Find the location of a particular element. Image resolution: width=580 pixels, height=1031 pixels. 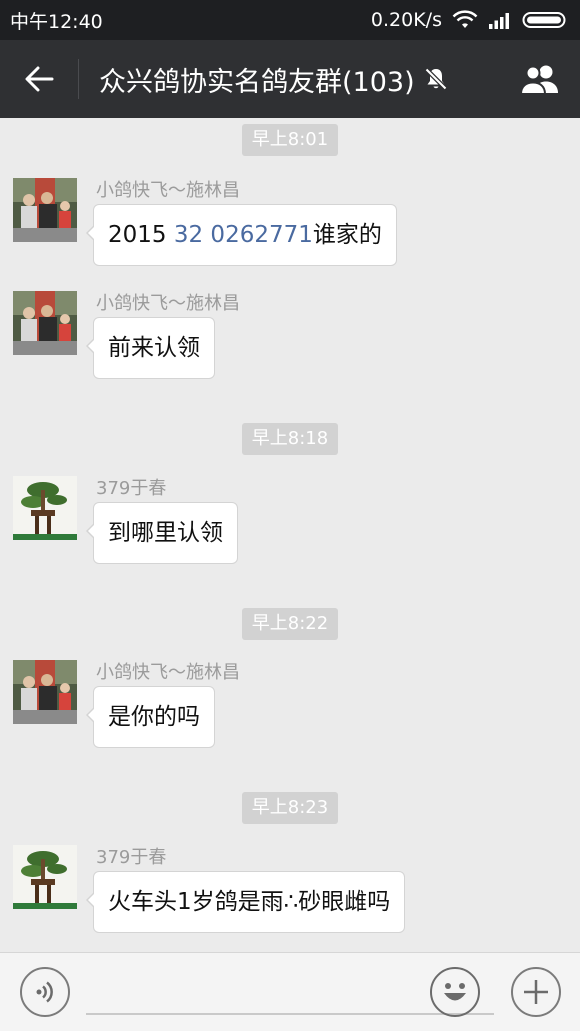

chat-title: 众兴鸽协实名鸽友群(103) is located at coordinates (289, 79).